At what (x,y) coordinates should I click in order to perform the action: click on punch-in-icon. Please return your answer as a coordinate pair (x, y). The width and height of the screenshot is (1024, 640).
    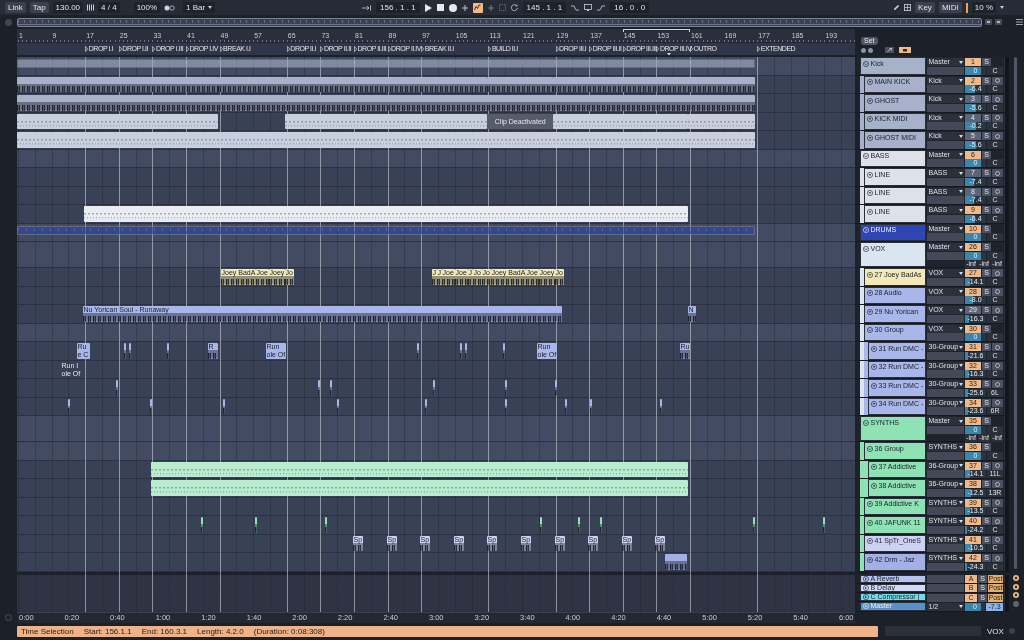
    Looking at the image, I should click on (575, 7).